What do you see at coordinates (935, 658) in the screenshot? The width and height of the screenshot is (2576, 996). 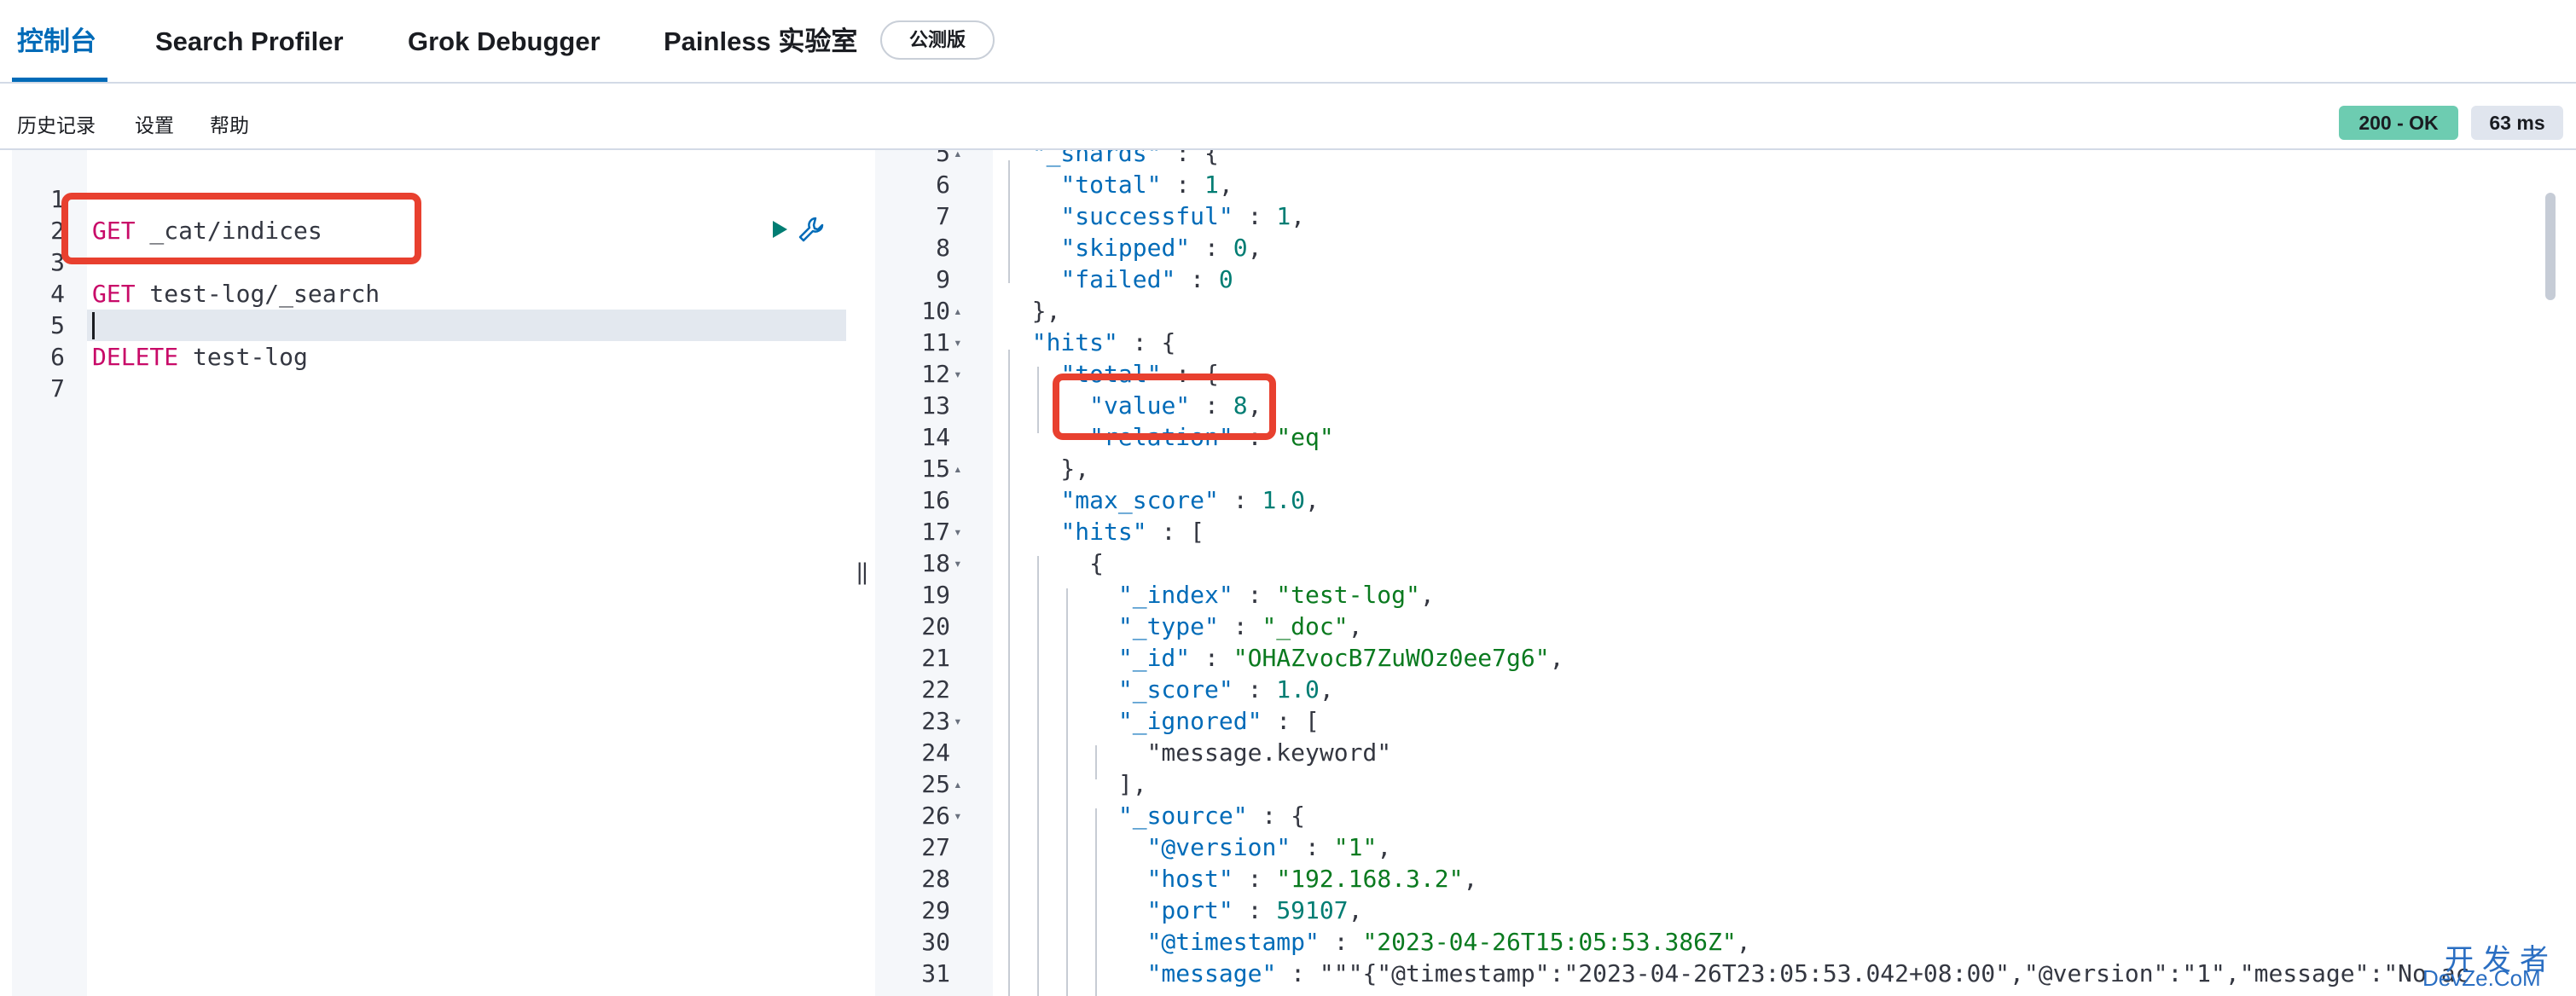 I see `line-number: 21` at bounding box center [935, 658].